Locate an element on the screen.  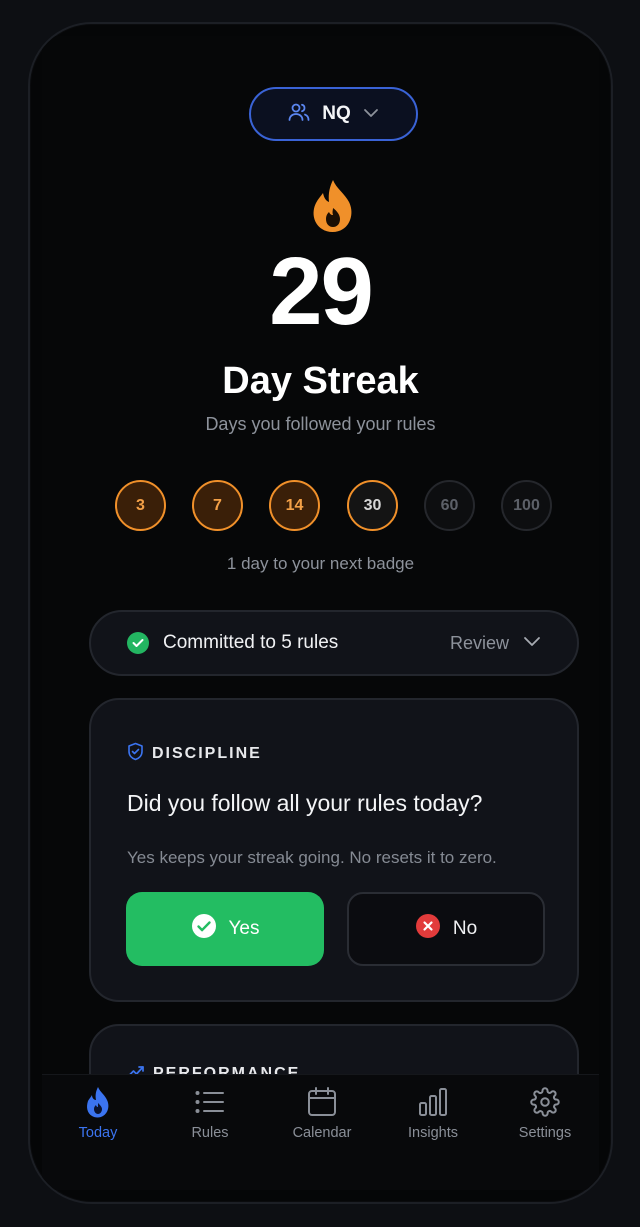
badge-30: 30 is located at coordinates (372, 505).